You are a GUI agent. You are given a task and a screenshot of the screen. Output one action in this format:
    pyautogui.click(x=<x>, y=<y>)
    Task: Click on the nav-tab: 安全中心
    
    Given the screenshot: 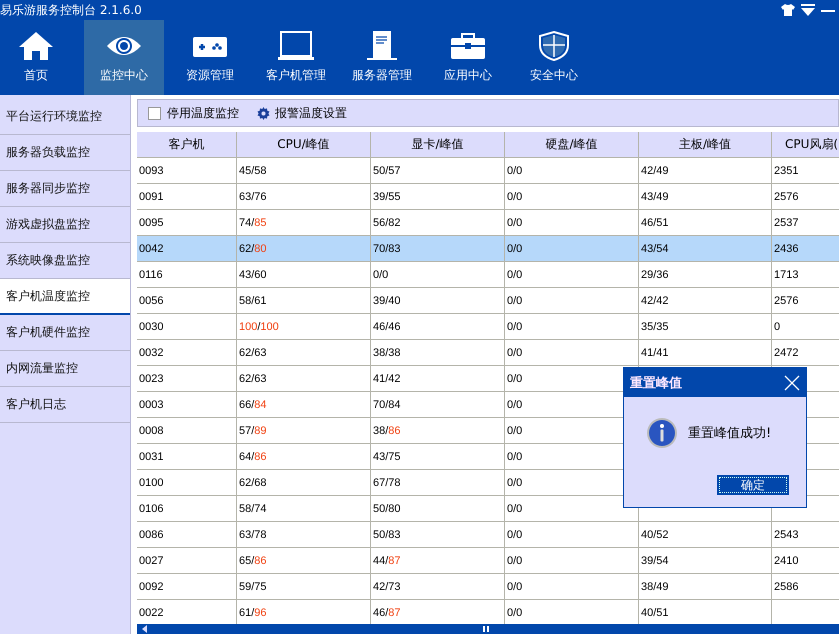 What is the action you would take?
    pyautogui.click(x=554, y=57)
    